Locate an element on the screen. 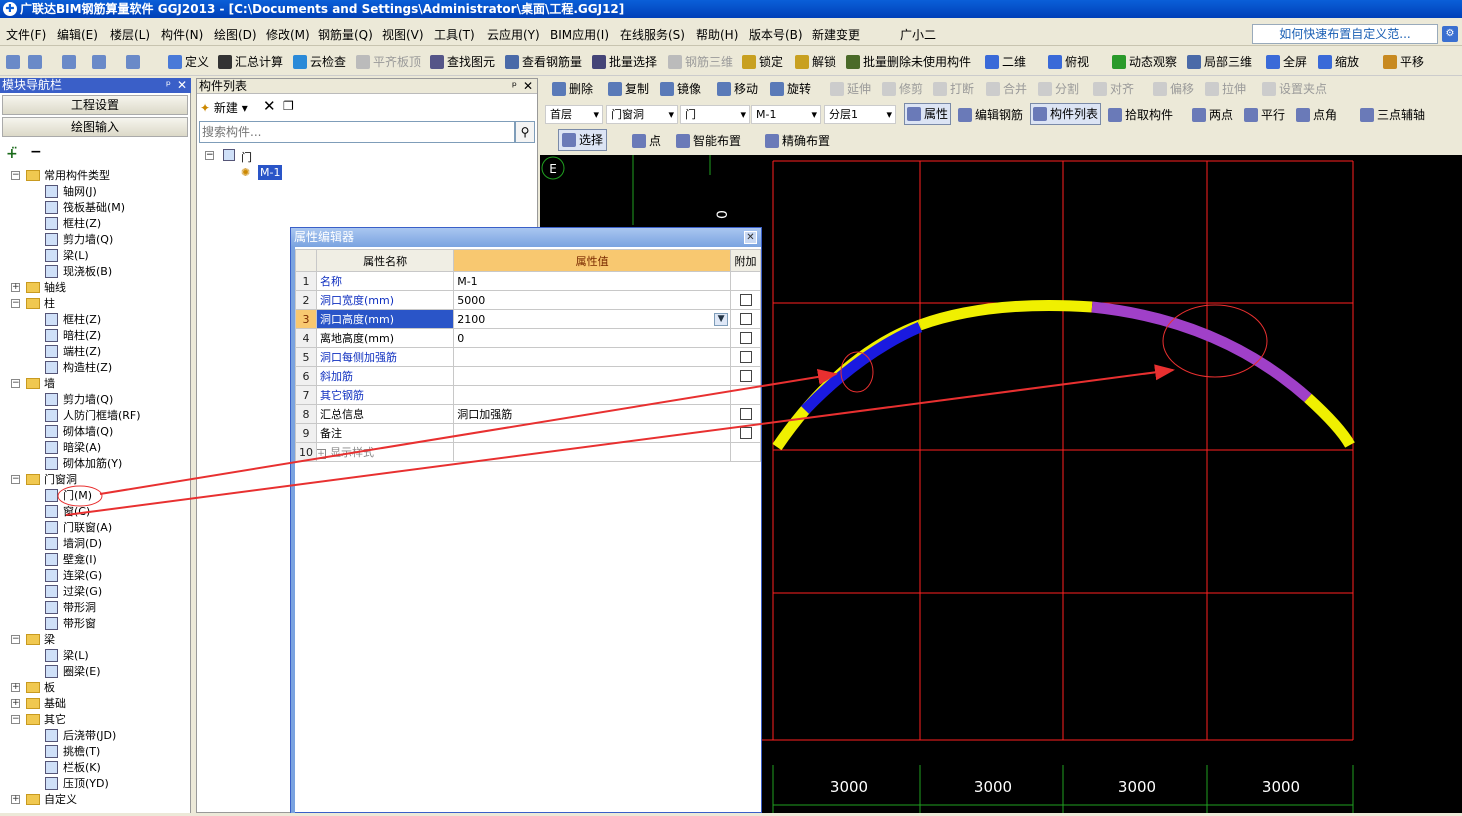 This screenshot has width=1462, height=816. tree-folder: 墙 is located at coordinates (40, 384).